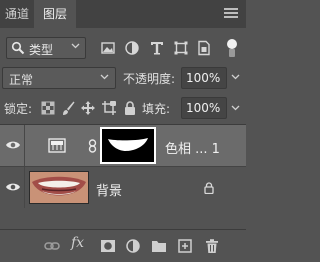 This screenshot has width=320, height=262. What do you see at coordinates (48, 108) in the screenshot?
I see `lock-transparent-pixels-icon` at bounding box center [48, 108].